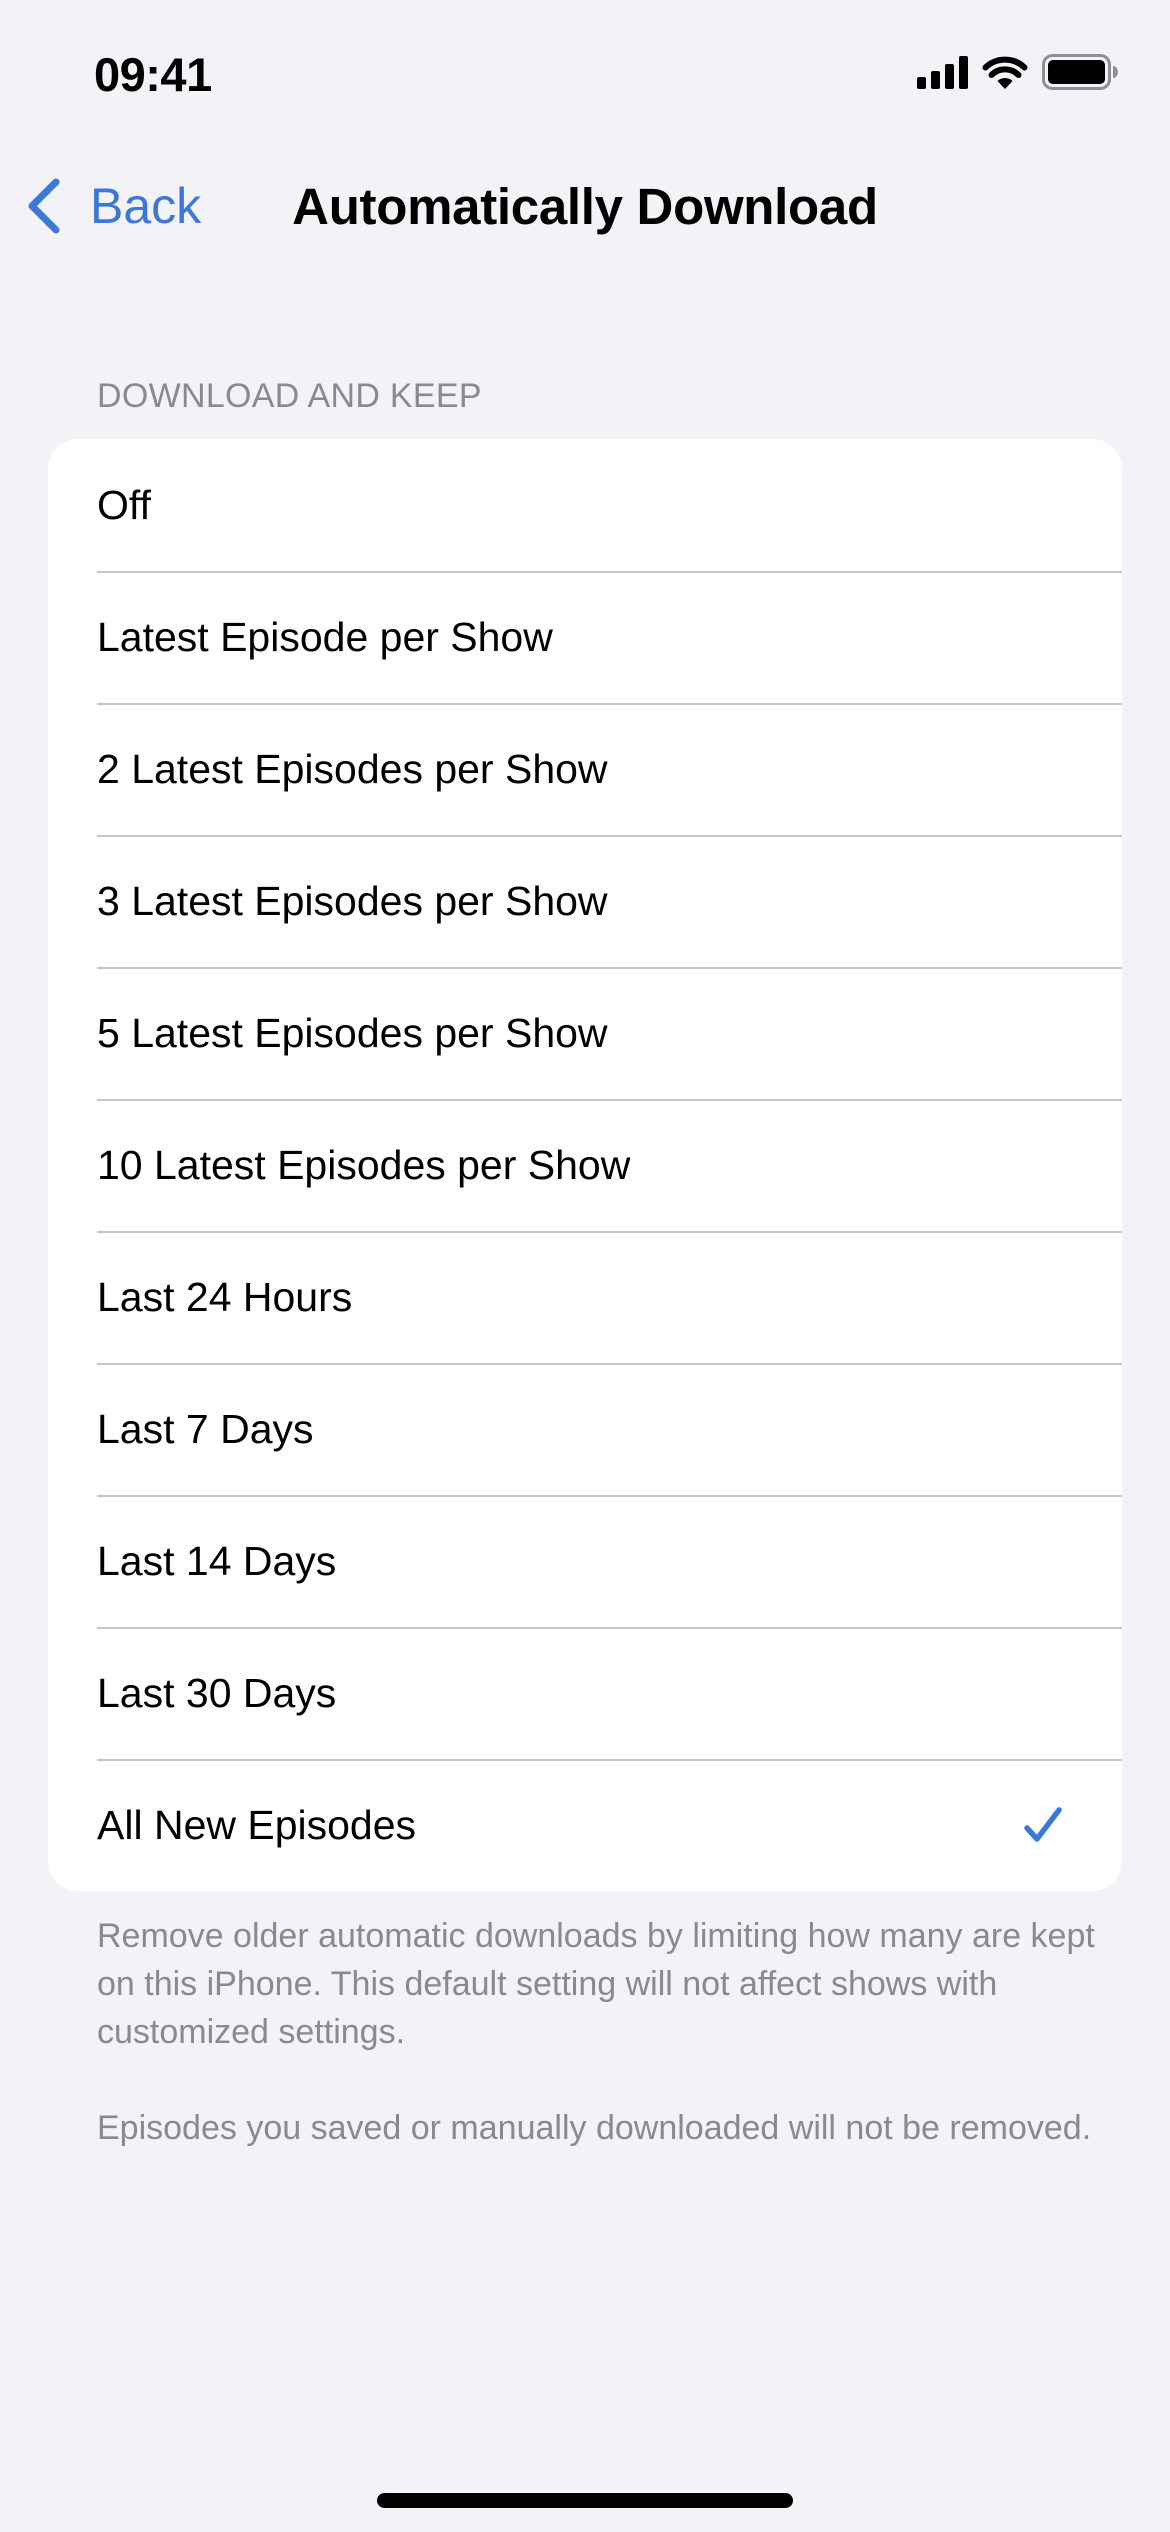  I want to click on option-3-latest: 3 Latest Episodes per Show, so click(585, 901).